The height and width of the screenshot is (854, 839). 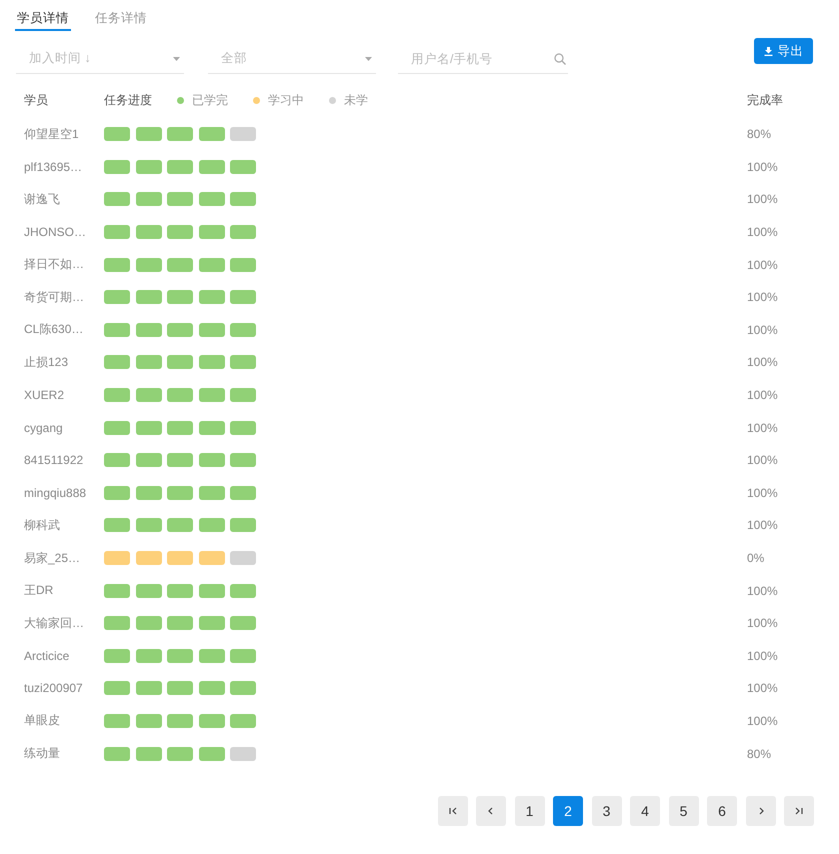 I want to click on student-name: mingqiu888, so click(x=56, y=493).